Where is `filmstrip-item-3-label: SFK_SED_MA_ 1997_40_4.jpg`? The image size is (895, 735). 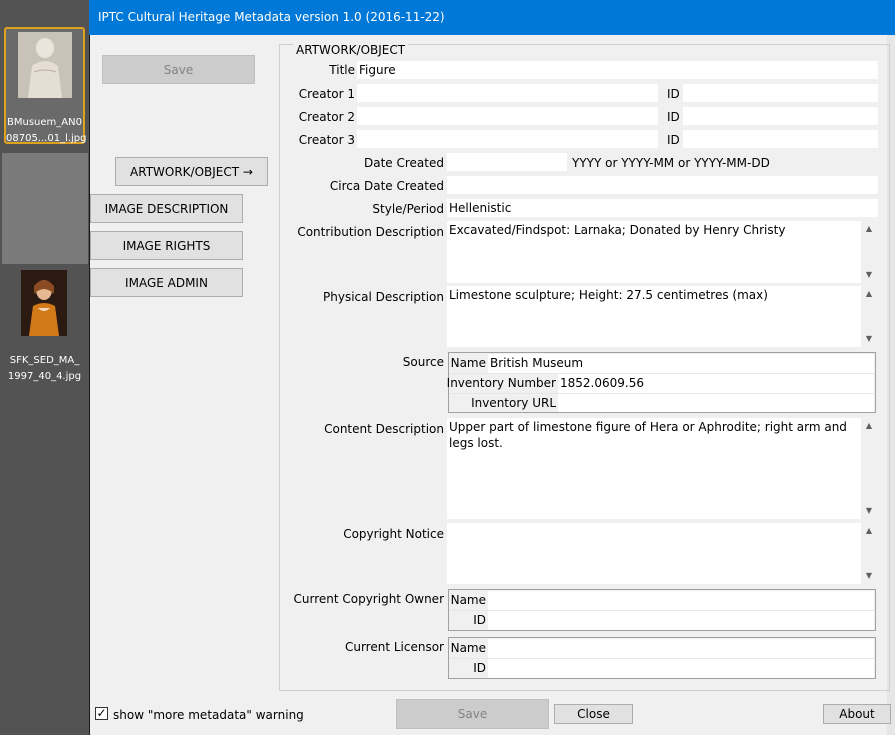 filmstrip-item-3-label: SFK_SED_MA_ 1997_40_4.jpg is located at coordinates (44, 368).